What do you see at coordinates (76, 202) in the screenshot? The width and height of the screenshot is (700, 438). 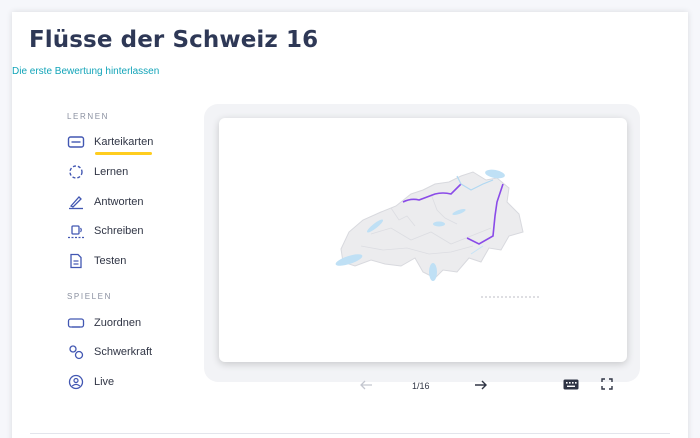 I see `write-icon` at bounding box center [76, 202].